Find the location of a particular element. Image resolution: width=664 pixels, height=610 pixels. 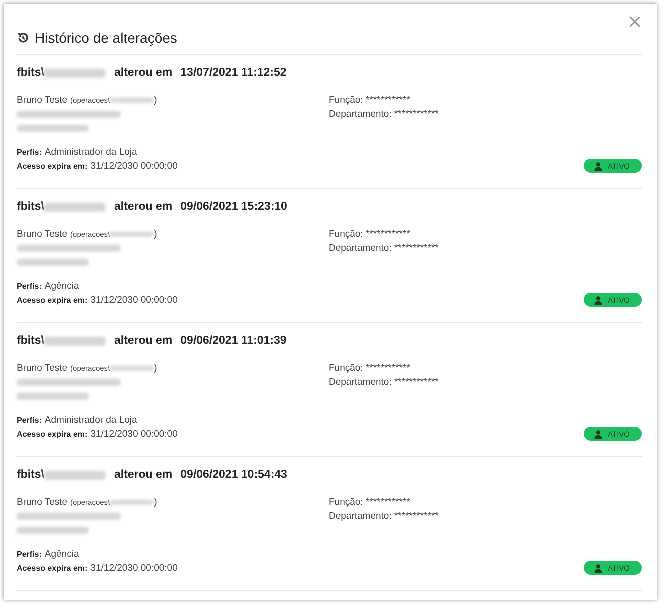

close-button: × is located at coordinates (635, 22).